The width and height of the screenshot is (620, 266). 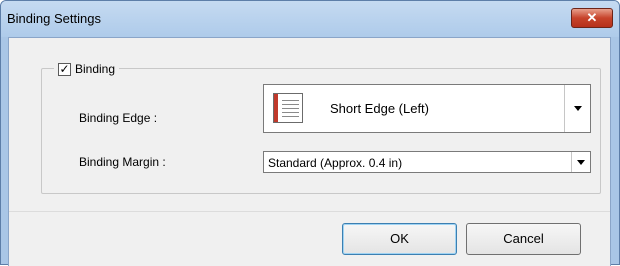 I want to click on binding-margin-dropdown-button, so click(x=580, y=162).